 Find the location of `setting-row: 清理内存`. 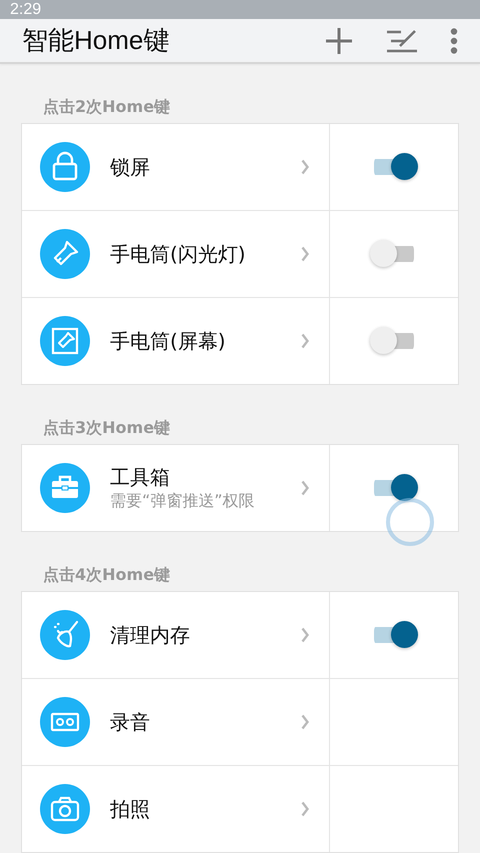

setting-row: 清理内存 is located at coordinates (176, 635).